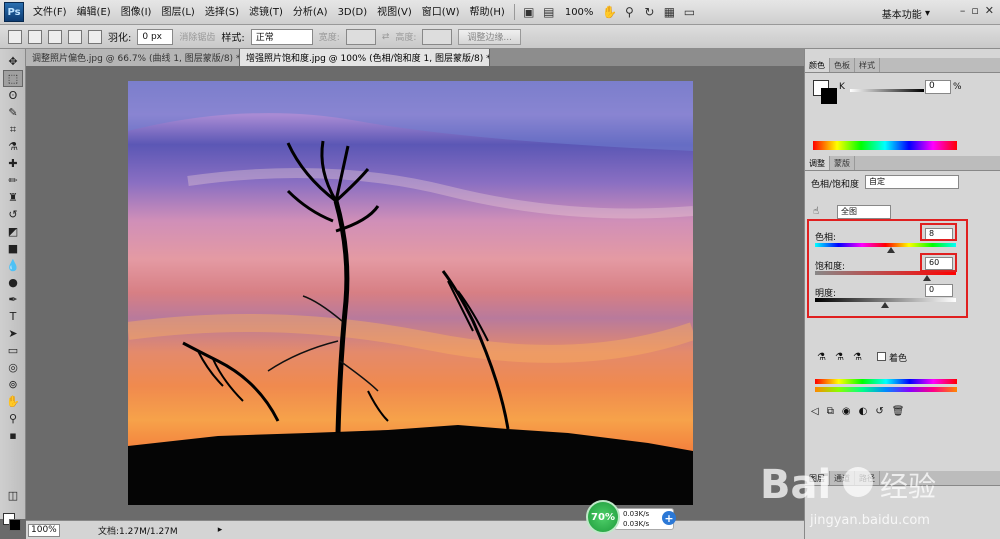 This screenshot has width=1000, height=539. Describe the element at coordinates (816, 211) in the screenshot. I see `hand-adjust-icon: ☝` at that location.